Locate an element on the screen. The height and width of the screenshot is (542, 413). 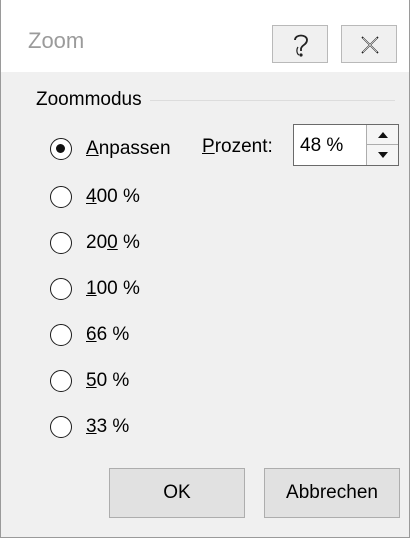
radio-66: 66 % is located at coordinates (89, 335).